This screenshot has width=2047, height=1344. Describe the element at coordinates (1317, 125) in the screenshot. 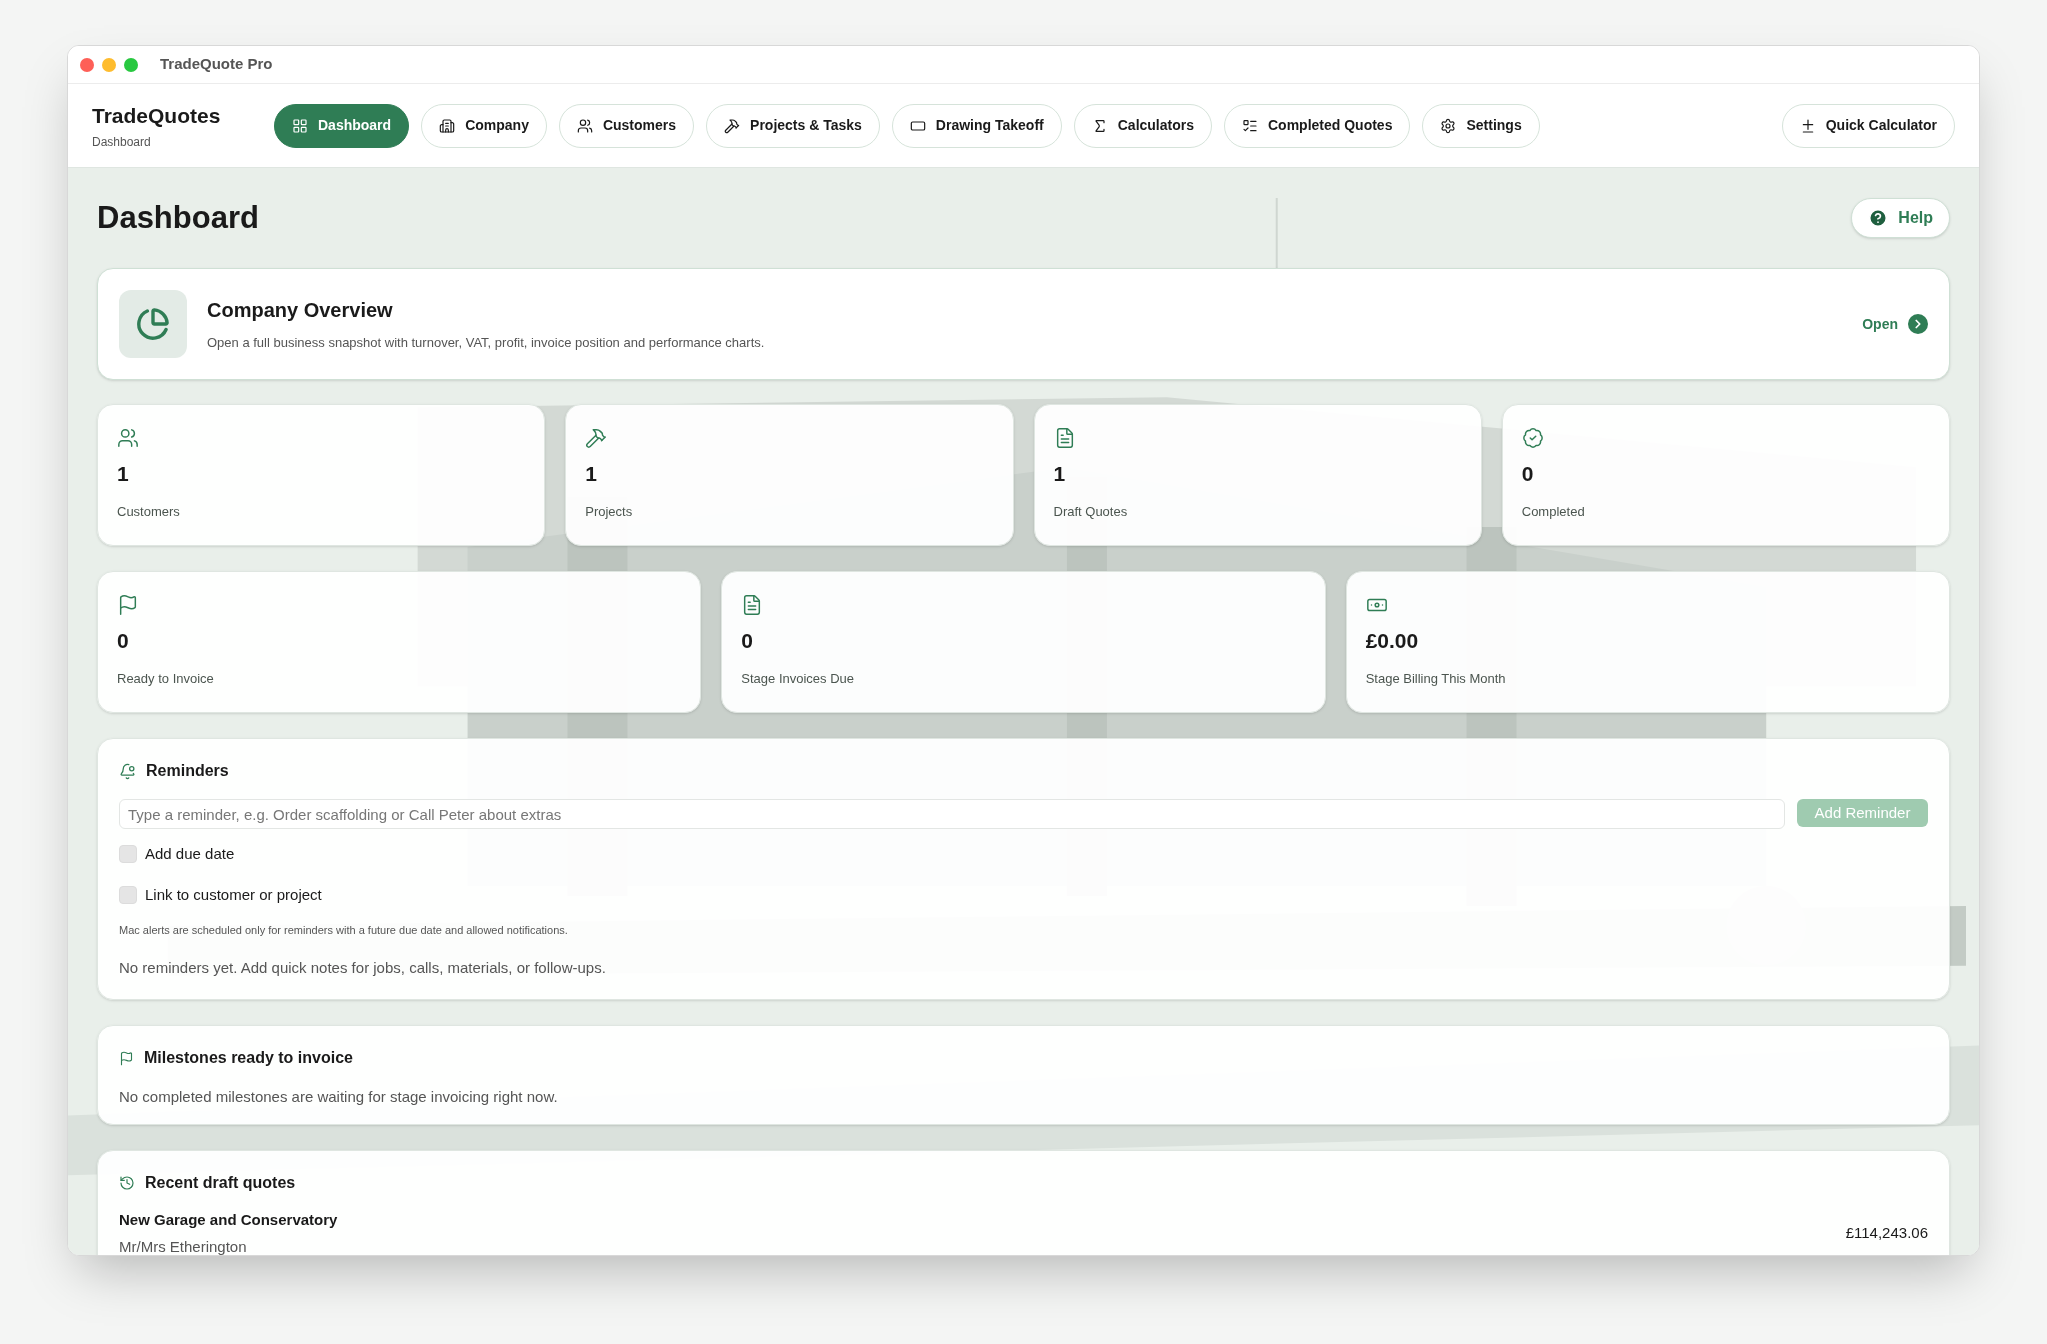

I see `nav-tab: Completed Quotes` at that location.